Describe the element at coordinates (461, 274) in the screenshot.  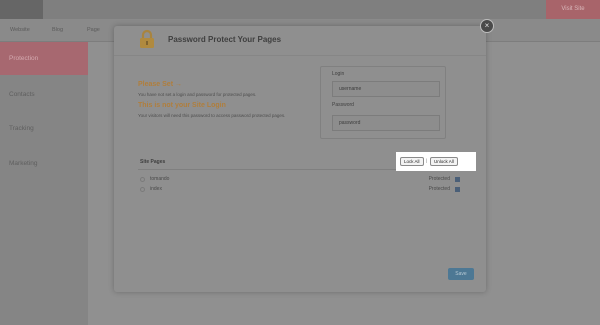
I see `save-button: Save` at that location.